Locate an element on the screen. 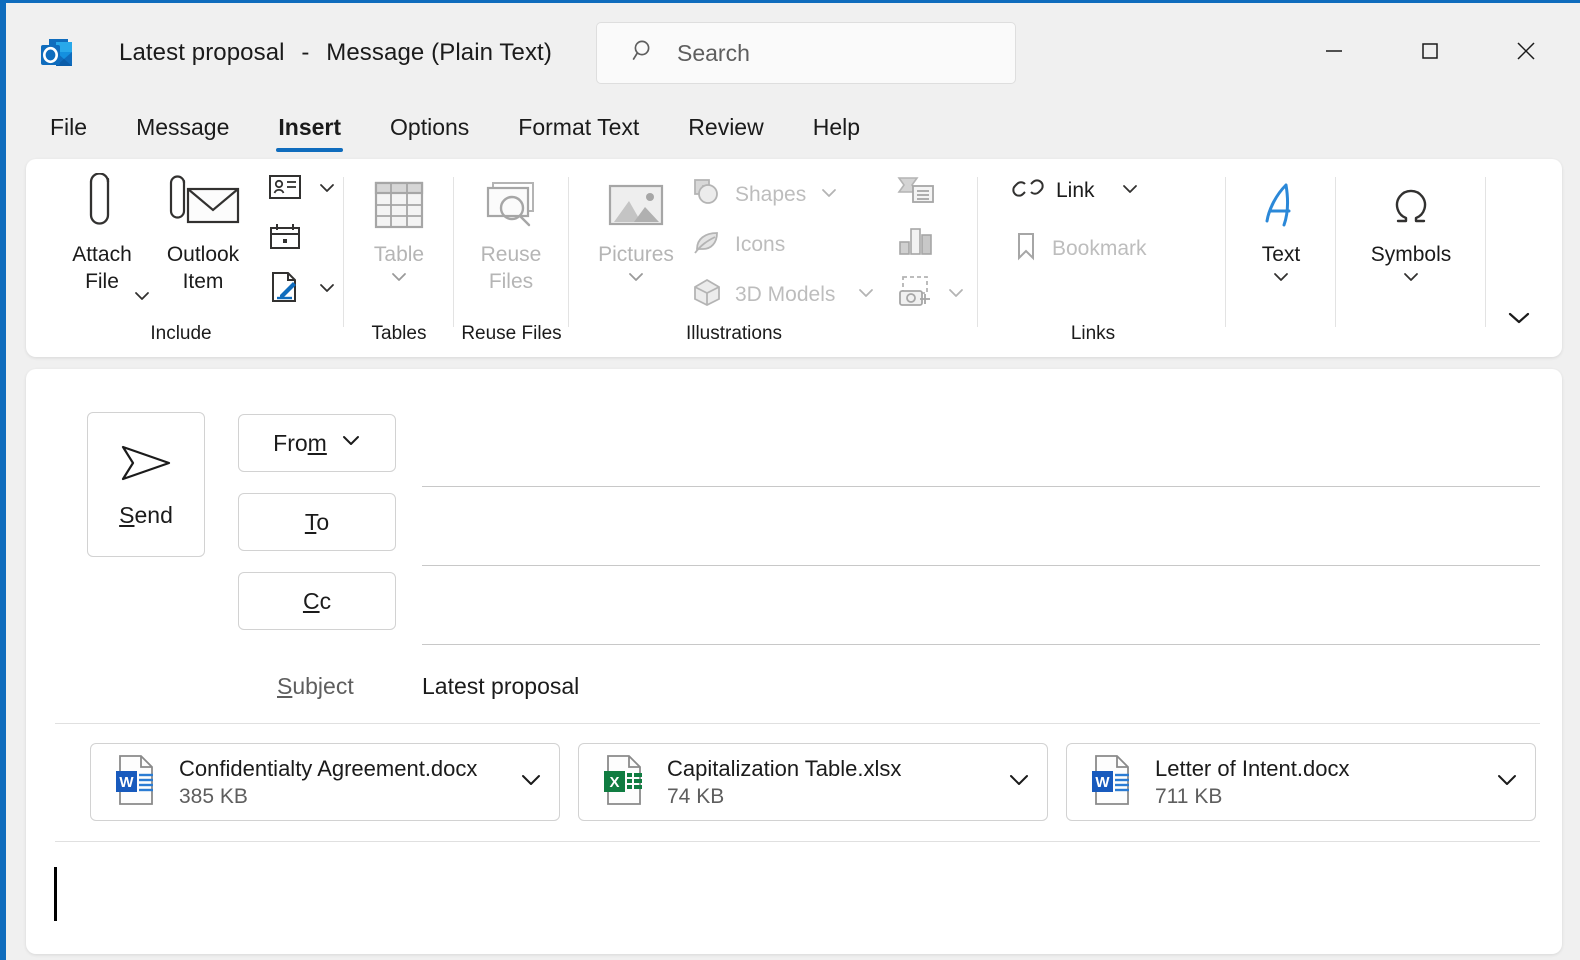 This screenshot has height=960, width=1580. svg-text: W is located at coordinates (126, 782).